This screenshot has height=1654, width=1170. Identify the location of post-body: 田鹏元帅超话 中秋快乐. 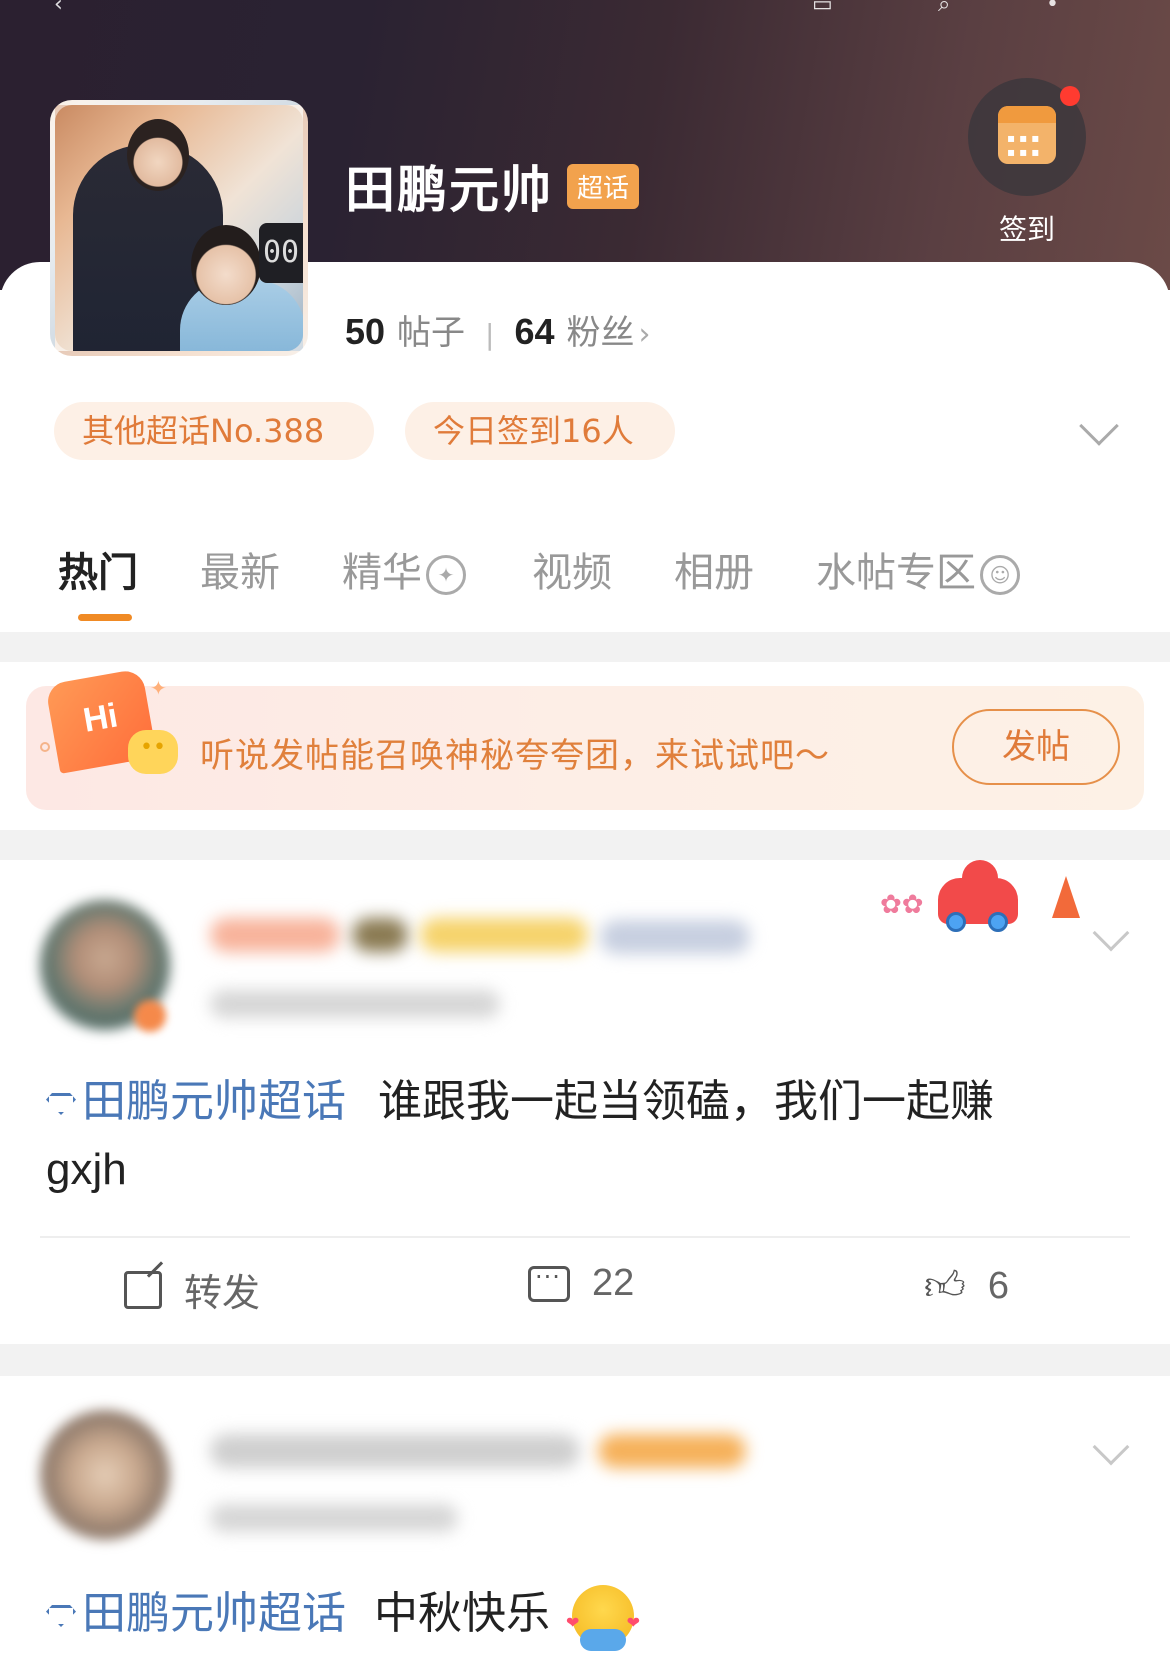
(586, 1617).